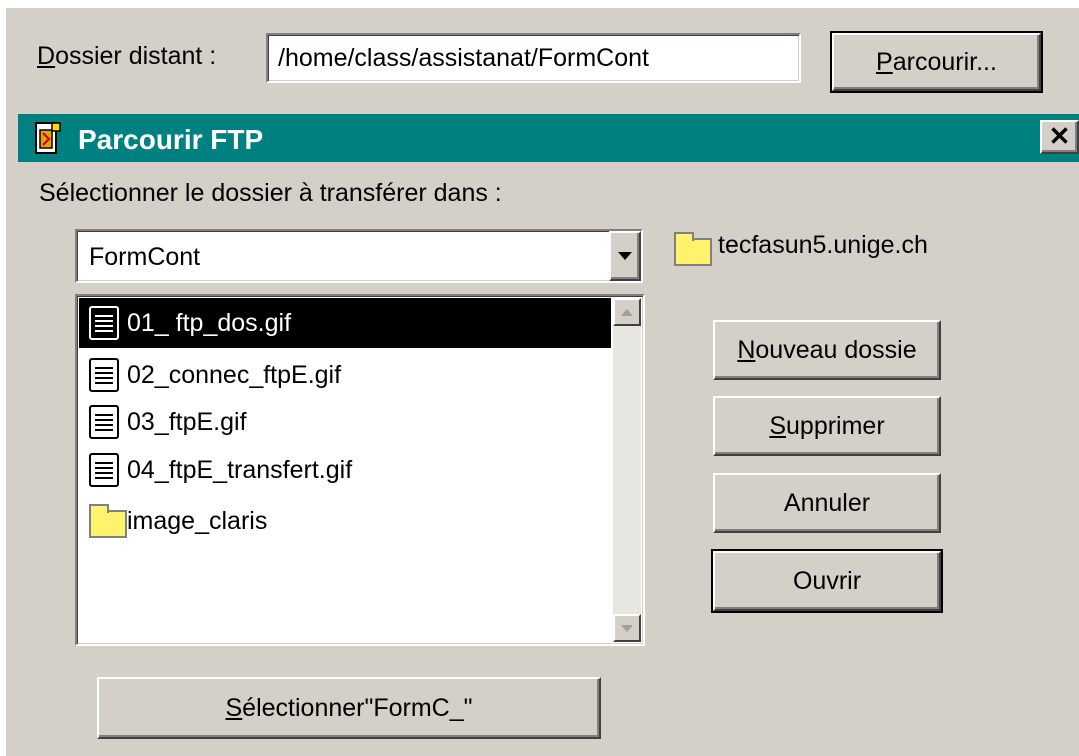 The image size is (1079, 756). I want to click on close-icon: ✕, so click(1059, 135).